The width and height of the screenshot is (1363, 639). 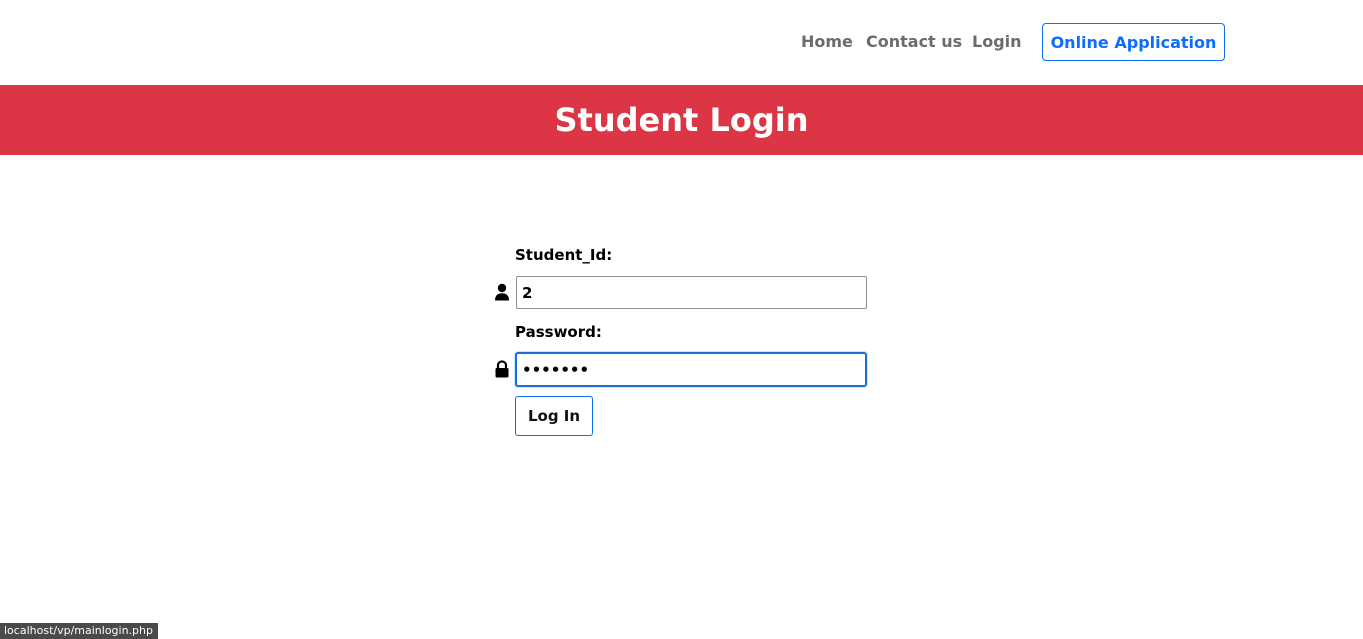 What do you see at coordinates (564, 255) in the screenshot?
I see `student-id-label: Student_Id:` at bounding box center [564, 255].